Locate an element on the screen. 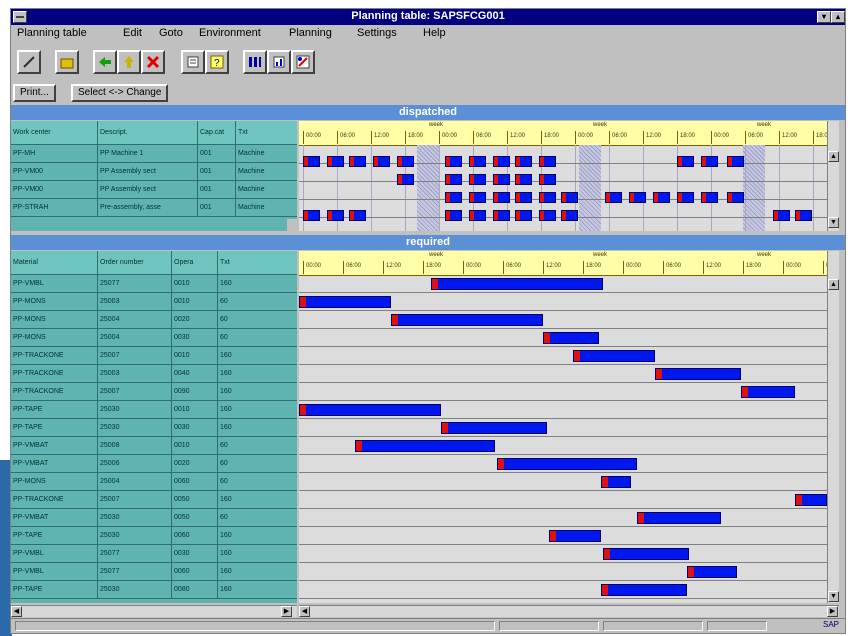 The width and height of the screenshot is (848, 636). required-row: PP-TRACKONE 25003 0040 160 is located at coordinates (154, 374).